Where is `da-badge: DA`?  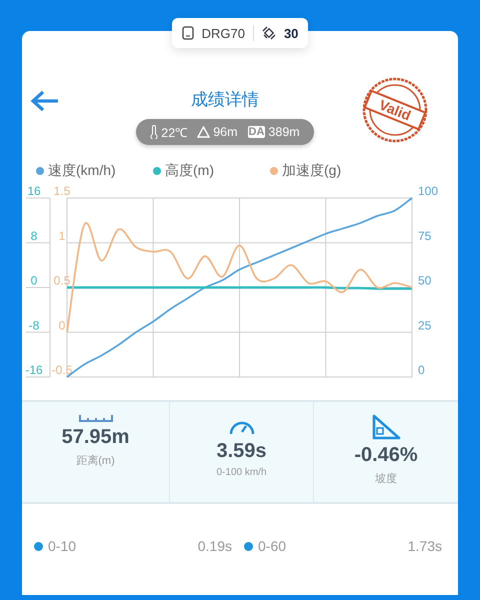 da-badge: DA is located at coordinates (257, 132).